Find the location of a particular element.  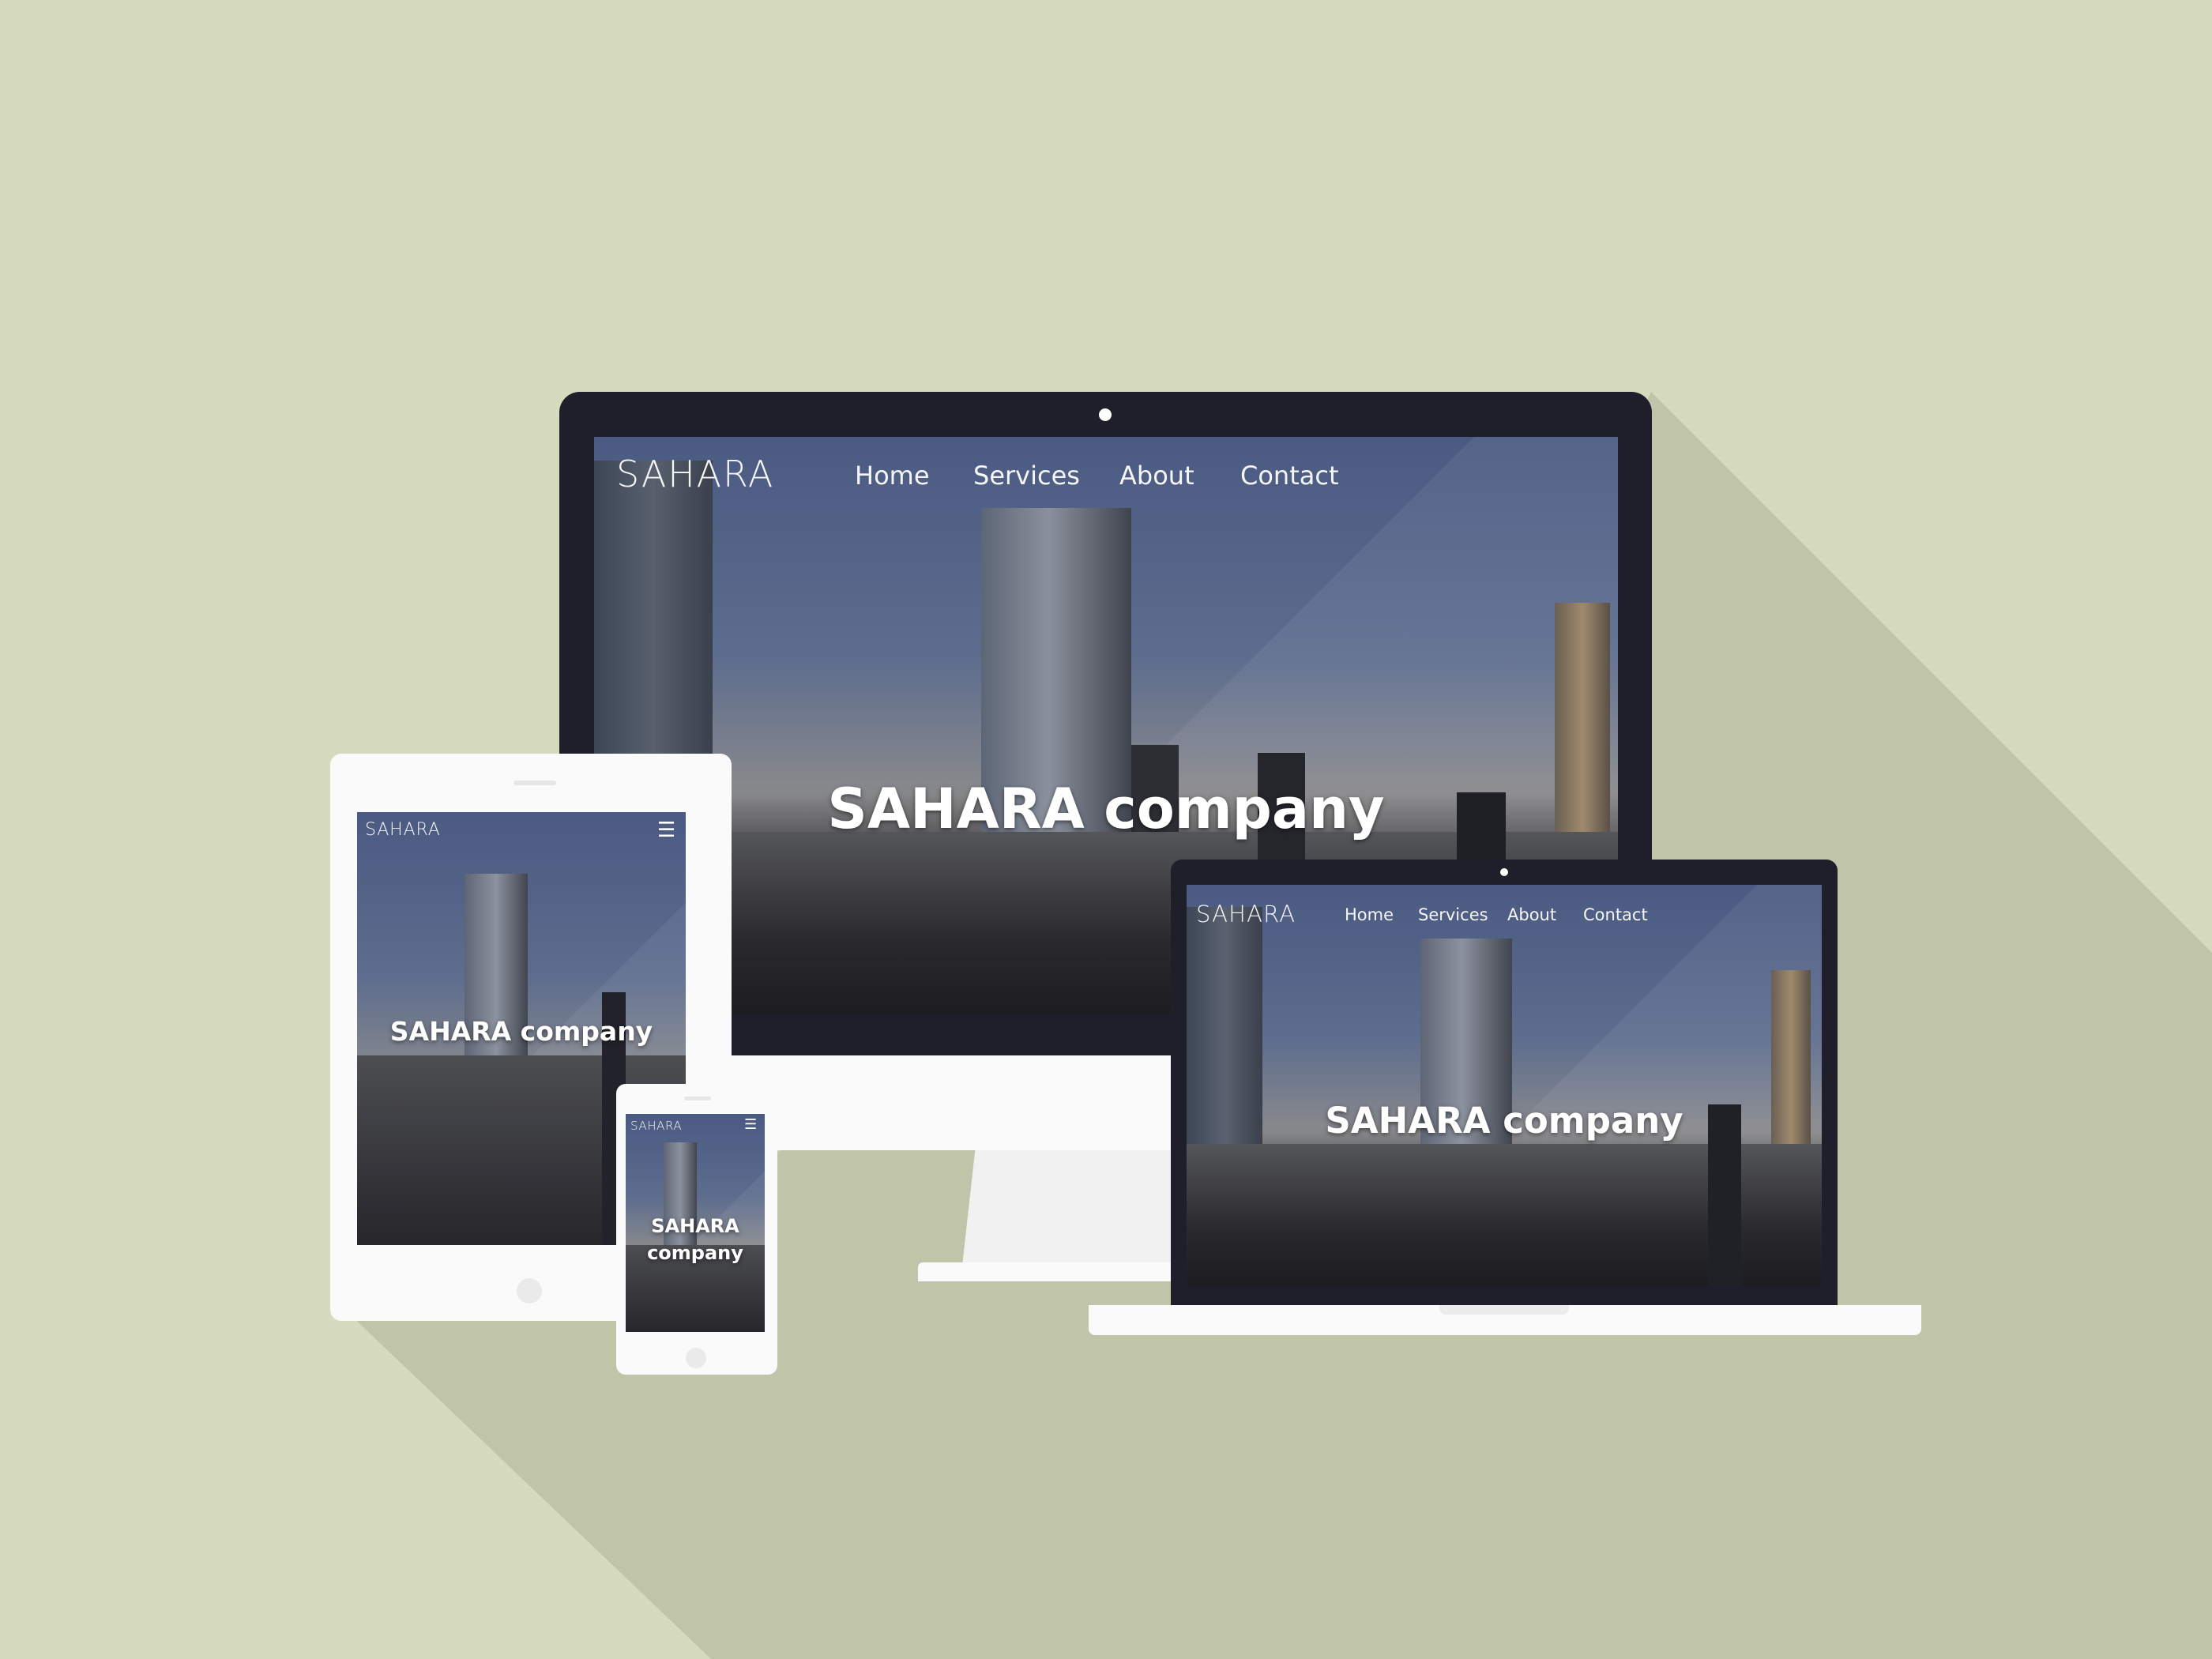

monitor-stand is located at coordinates (1070, 1208).